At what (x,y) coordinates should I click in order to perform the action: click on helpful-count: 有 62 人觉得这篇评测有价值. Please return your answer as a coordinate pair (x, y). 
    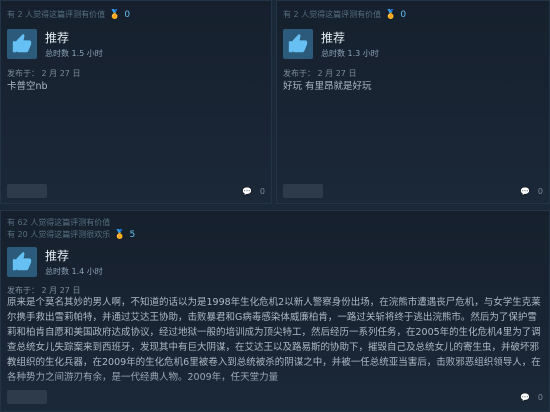
    Looking at the image, I should click on (59, 222).